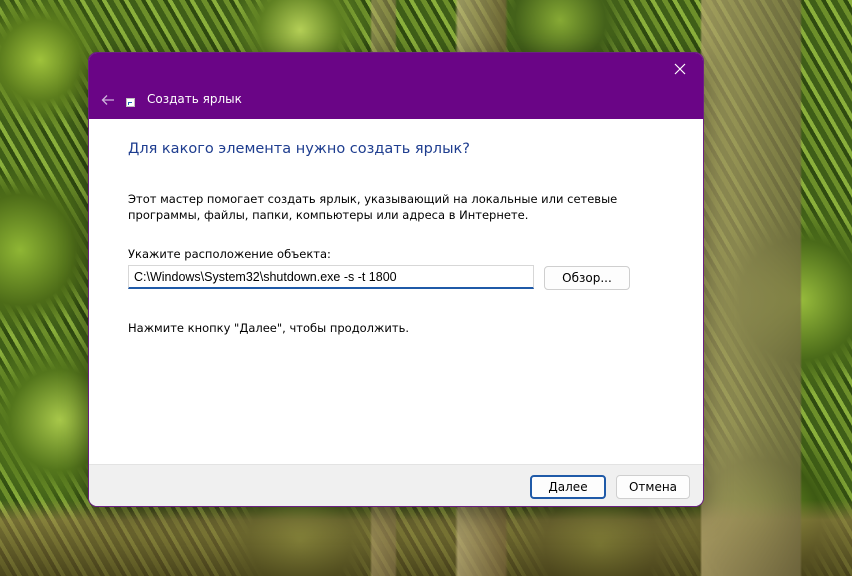 This screenshot has height=576, width=852. Describe the element at coordinates (331, 277) in the screenshot. I see `location-input` at that location.